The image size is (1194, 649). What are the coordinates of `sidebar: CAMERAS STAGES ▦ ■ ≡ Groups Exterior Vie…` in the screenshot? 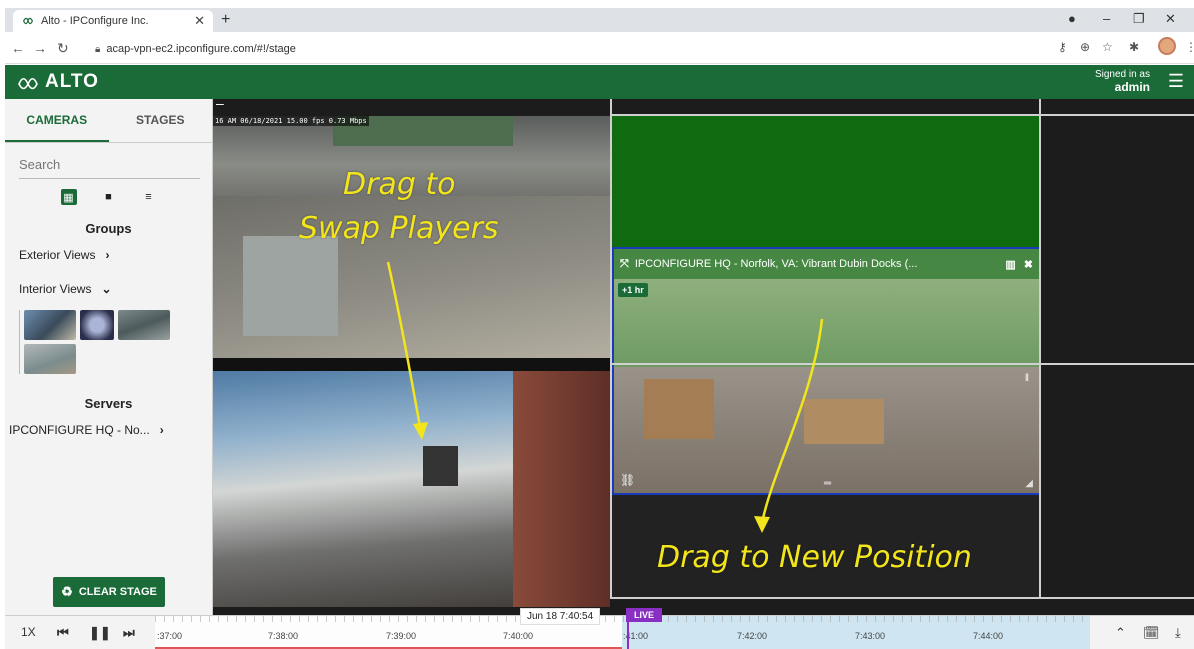 It's located at (109, 357).